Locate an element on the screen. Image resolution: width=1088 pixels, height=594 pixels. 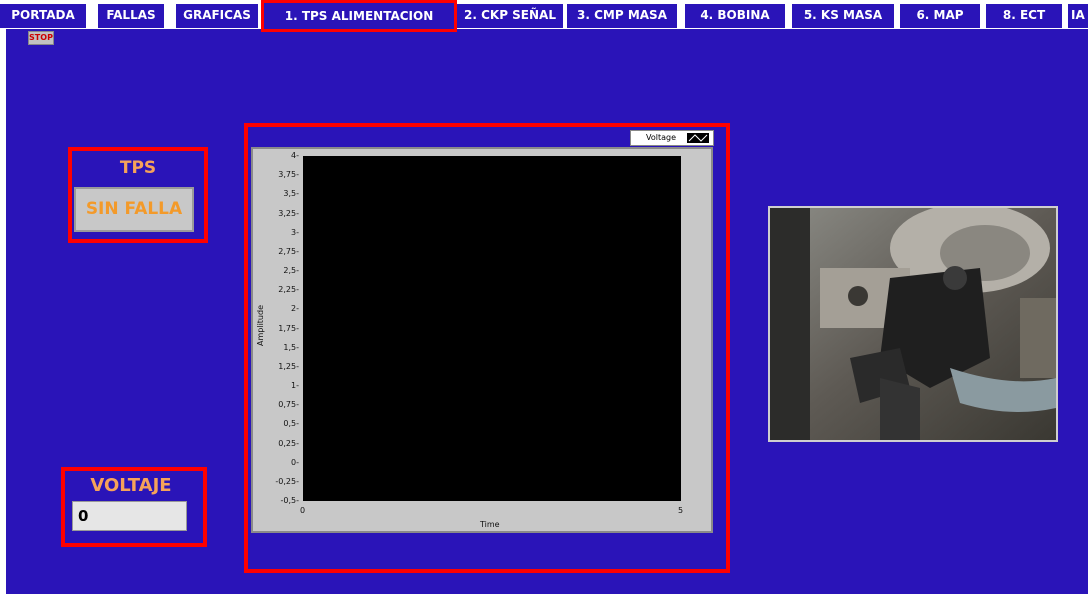
throttle-position-sensor-photo is located at coordinates (913, 324).